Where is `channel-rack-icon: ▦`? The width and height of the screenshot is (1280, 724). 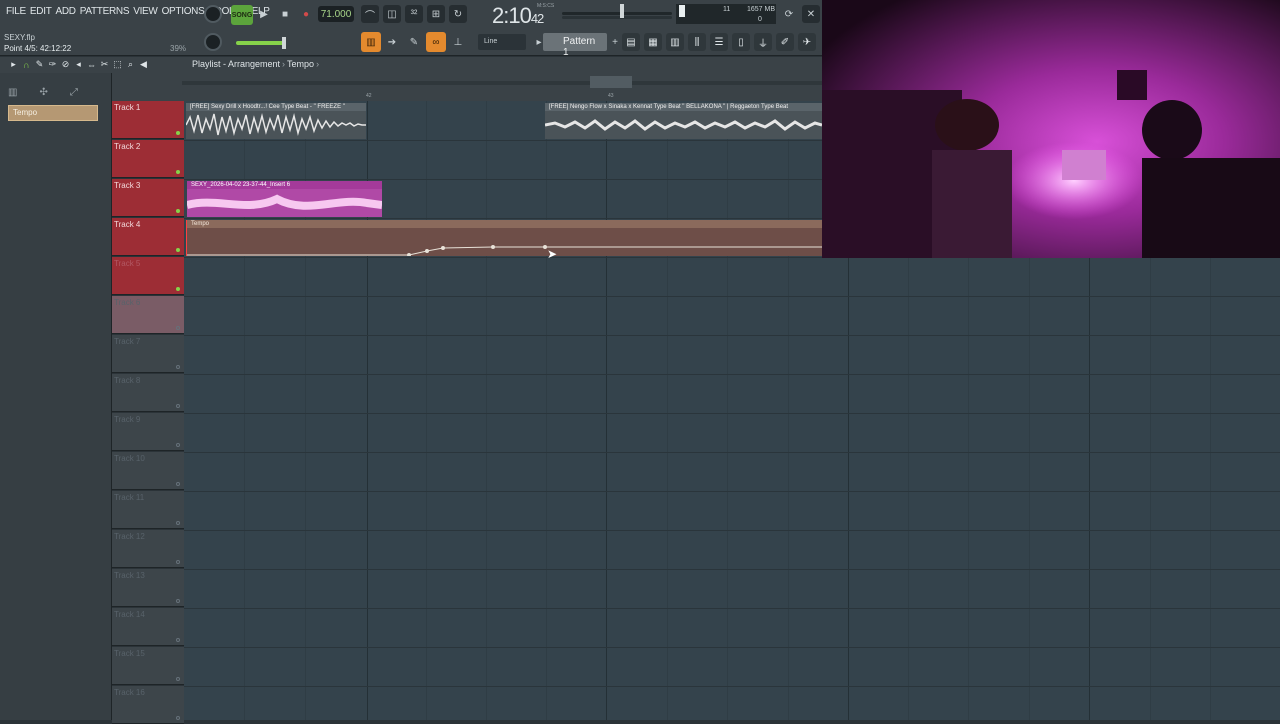 channel-rack-icon: ▦ is located at coordinates (653, 42).